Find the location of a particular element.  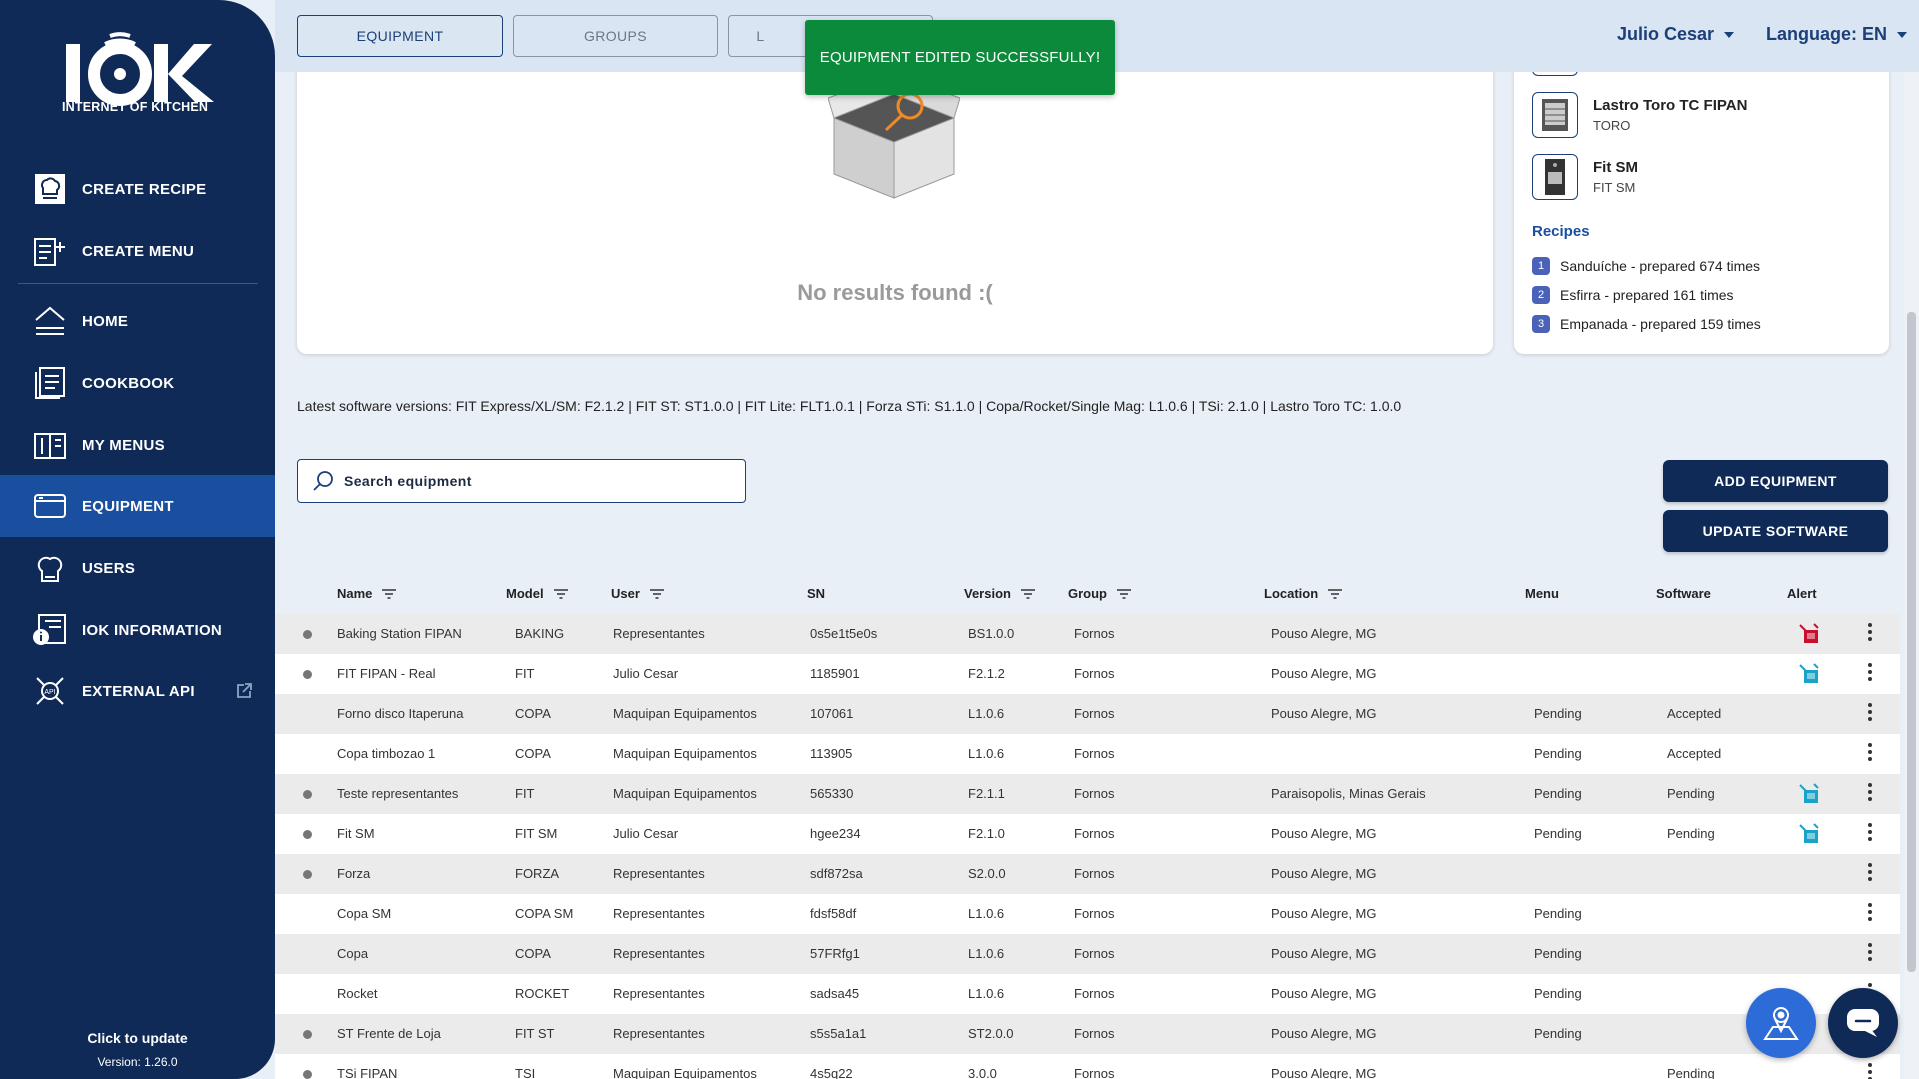

cell-sn: 1185901 is located at coordinates (835, 673).